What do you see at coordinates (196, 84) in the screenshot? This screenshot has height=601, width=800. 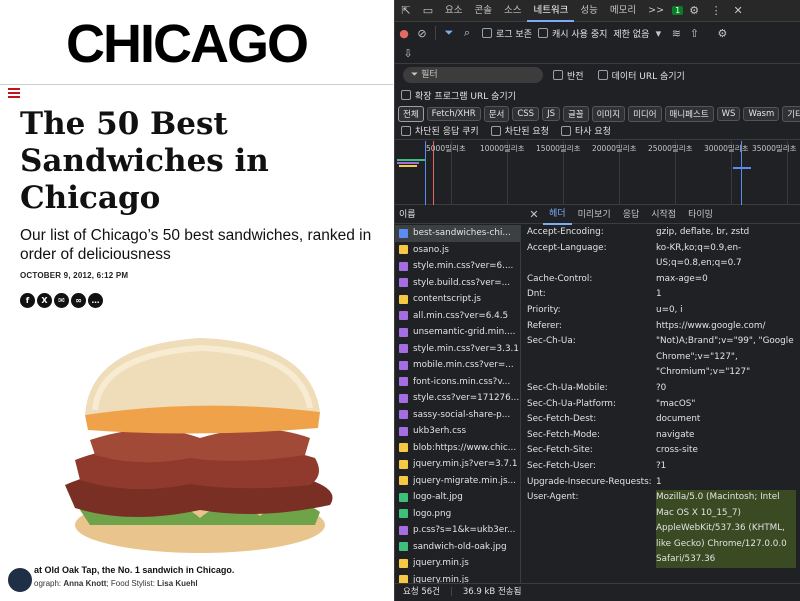 I see `header-divider` at bounding box center [196, 84].